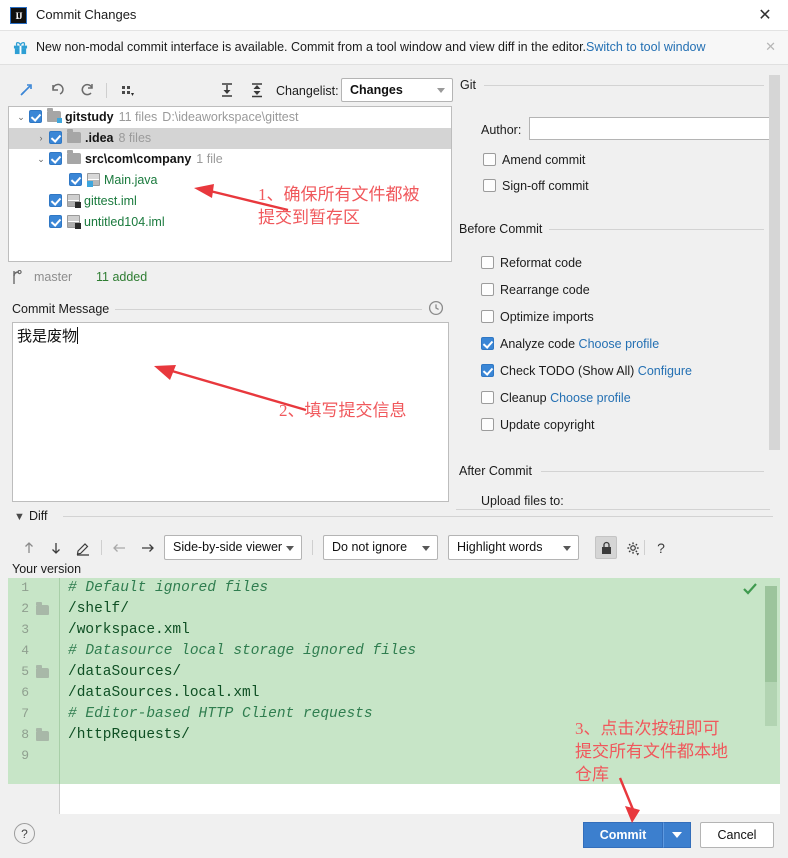 The width and height of the screenshot is (788, 858). What do you see at coordinates (41, 138) in the screenshot?
I see `tree-twisty: ›` at bounding box center [41, 138].